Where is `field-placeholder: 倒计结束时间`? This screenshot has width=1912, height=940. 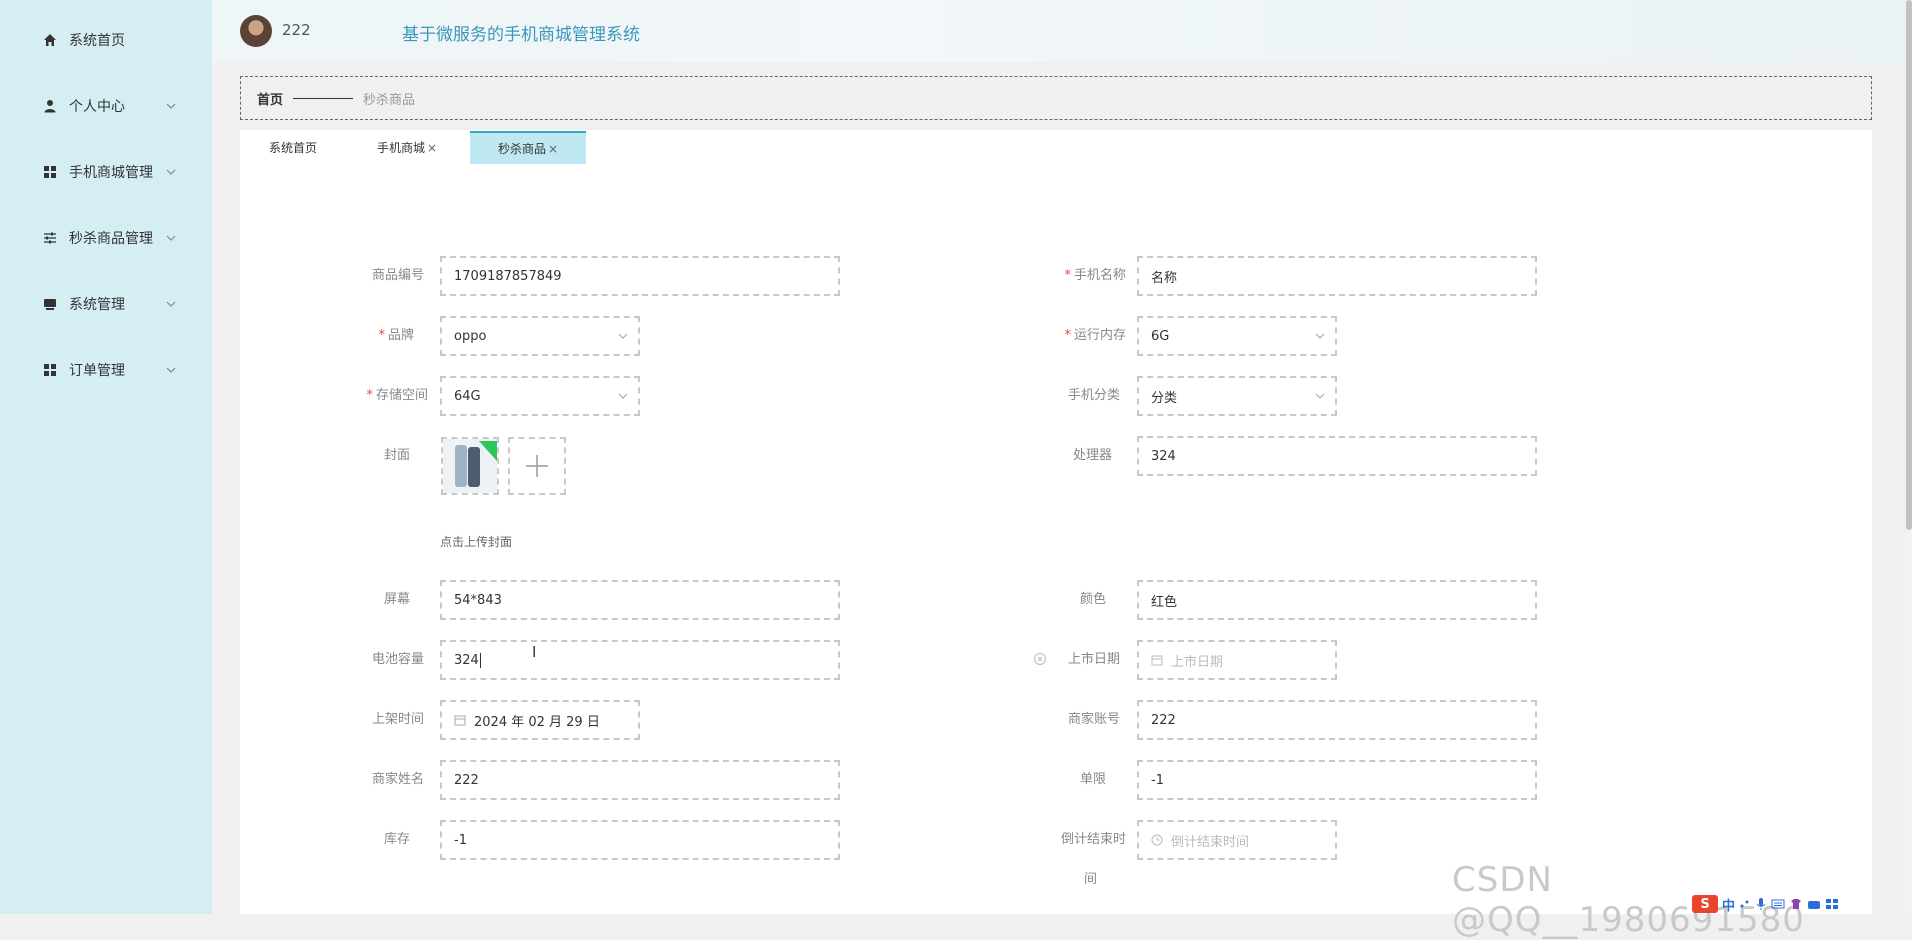 field-placeholder: 倒计结束时间 is located at coordinates (1210, 842).